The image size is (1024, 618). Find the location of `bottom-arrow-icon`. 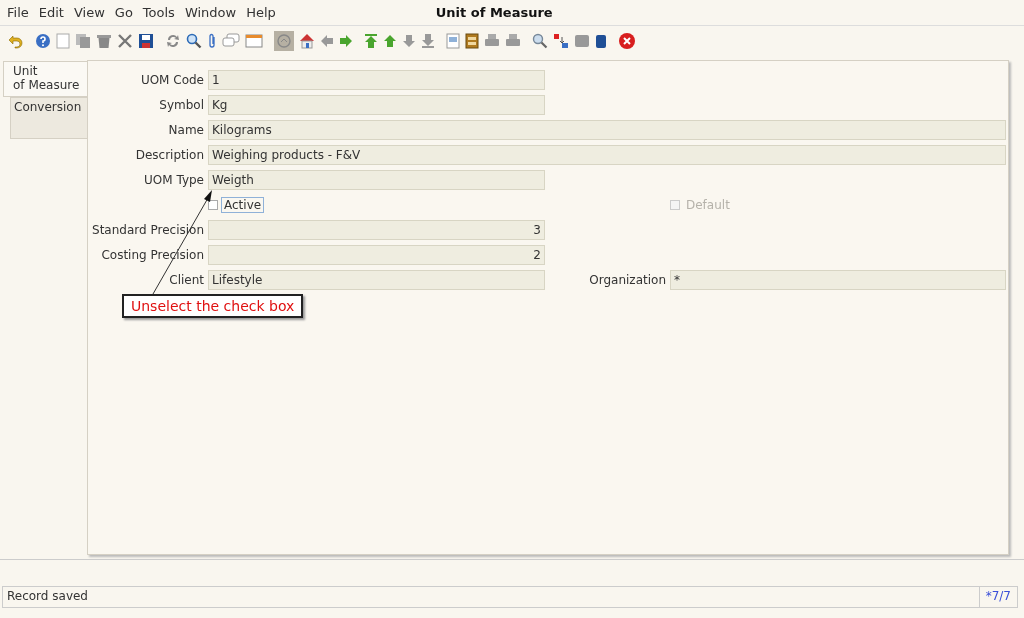

bottom-arrow-icon is located at coordinates (428, 41).